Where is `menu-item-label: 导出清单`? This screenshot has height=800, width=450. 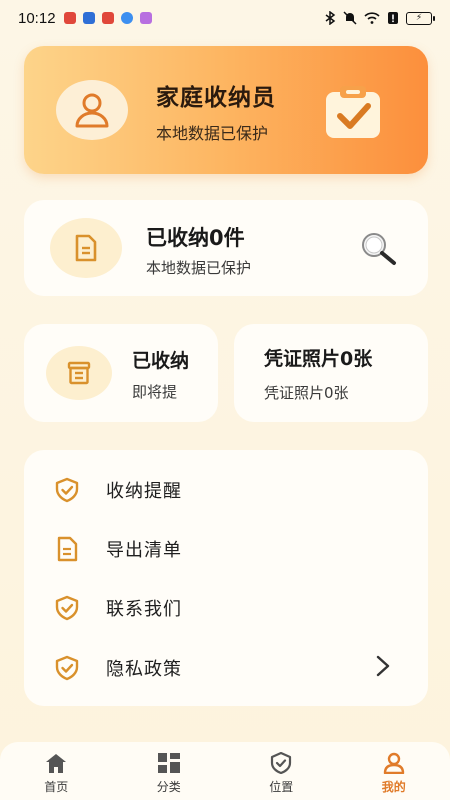
menu-item-label: 导出清单 is located at coordinates (144, 550).